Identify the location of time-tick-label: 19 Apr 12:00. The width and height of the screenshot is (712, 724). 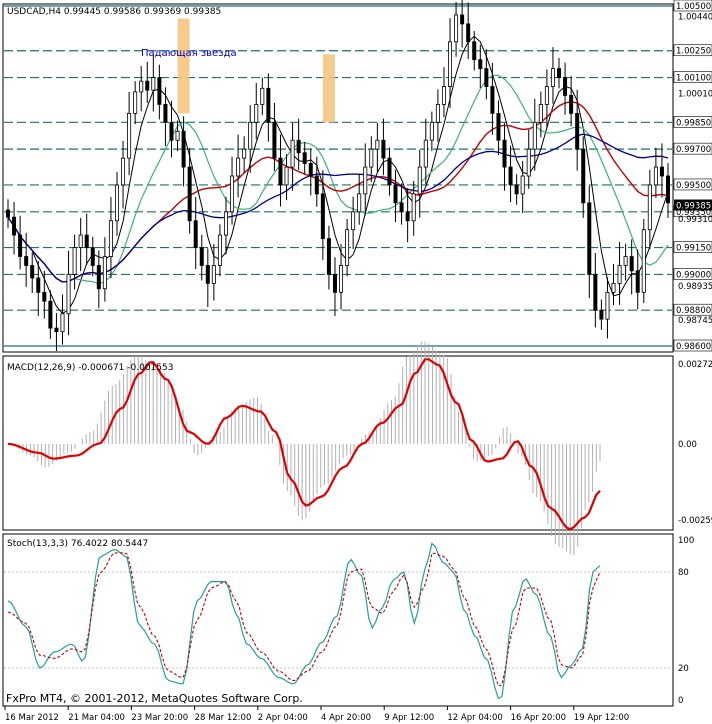
(601, 718).